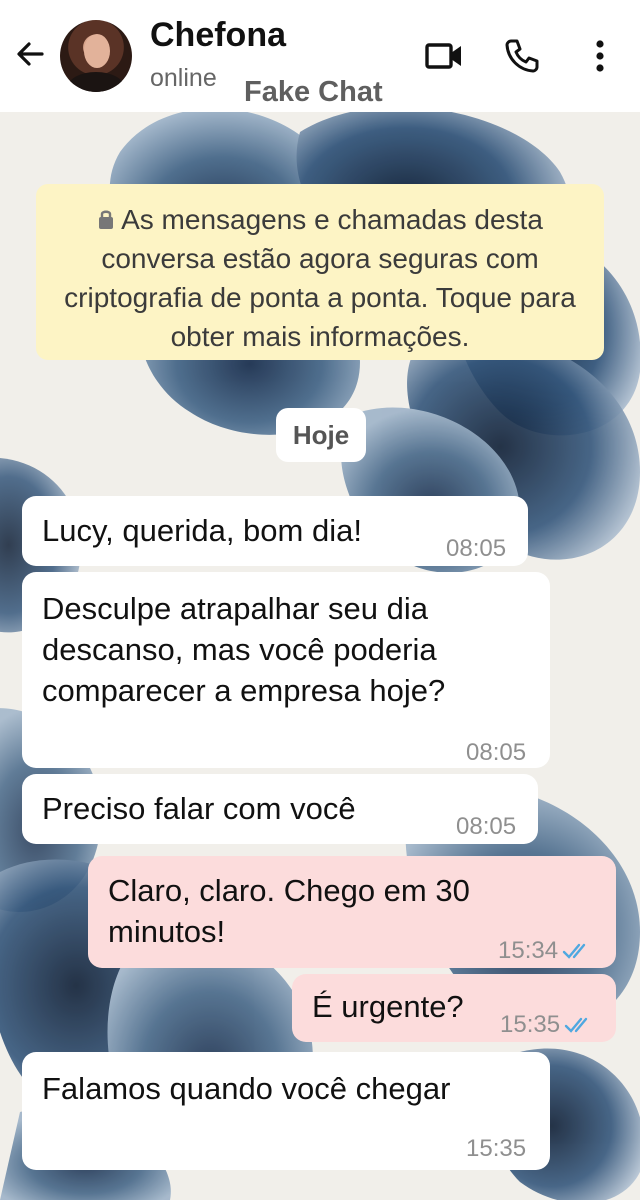 This screenshot has width=640, height=1200. Describe the element at coordinates (239, 649) in the screenshot. I see `message-line: descanso, mas você poderia` at that location.